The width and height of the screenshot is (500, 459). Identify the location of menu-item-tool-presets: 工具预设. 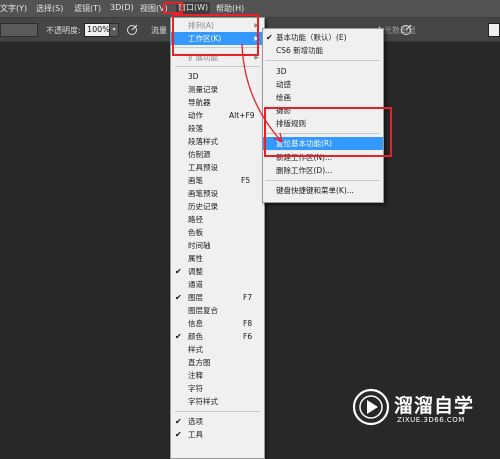
(217, 167).